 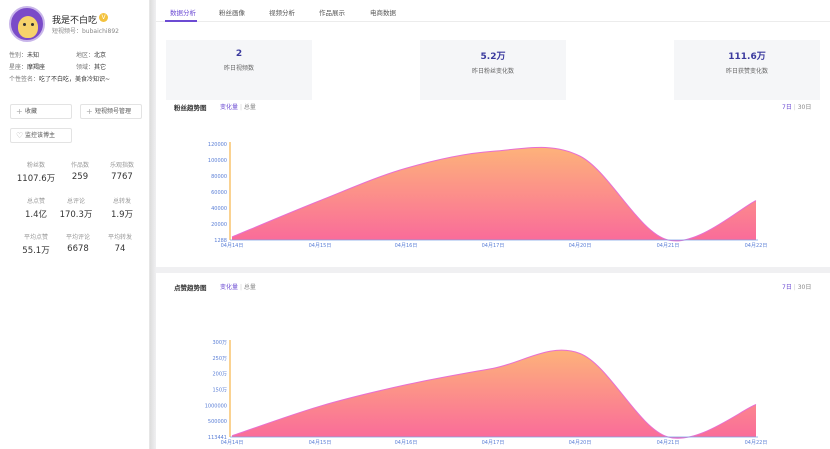 I want to click on stat-item: 平均点赞 55.1万, so click(x=36, y=245).